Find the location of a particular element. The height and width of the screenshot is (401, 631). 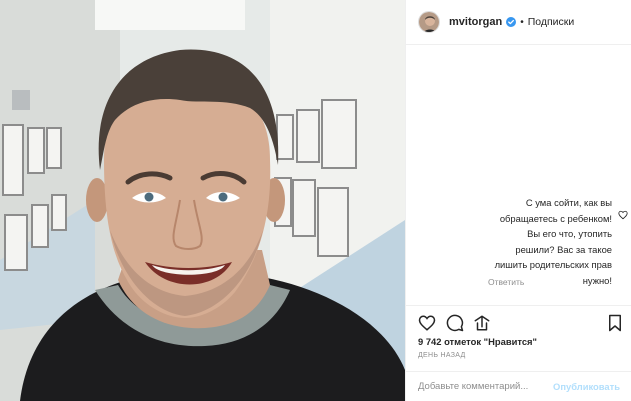

share-icon is located at coordinates (482, 323).